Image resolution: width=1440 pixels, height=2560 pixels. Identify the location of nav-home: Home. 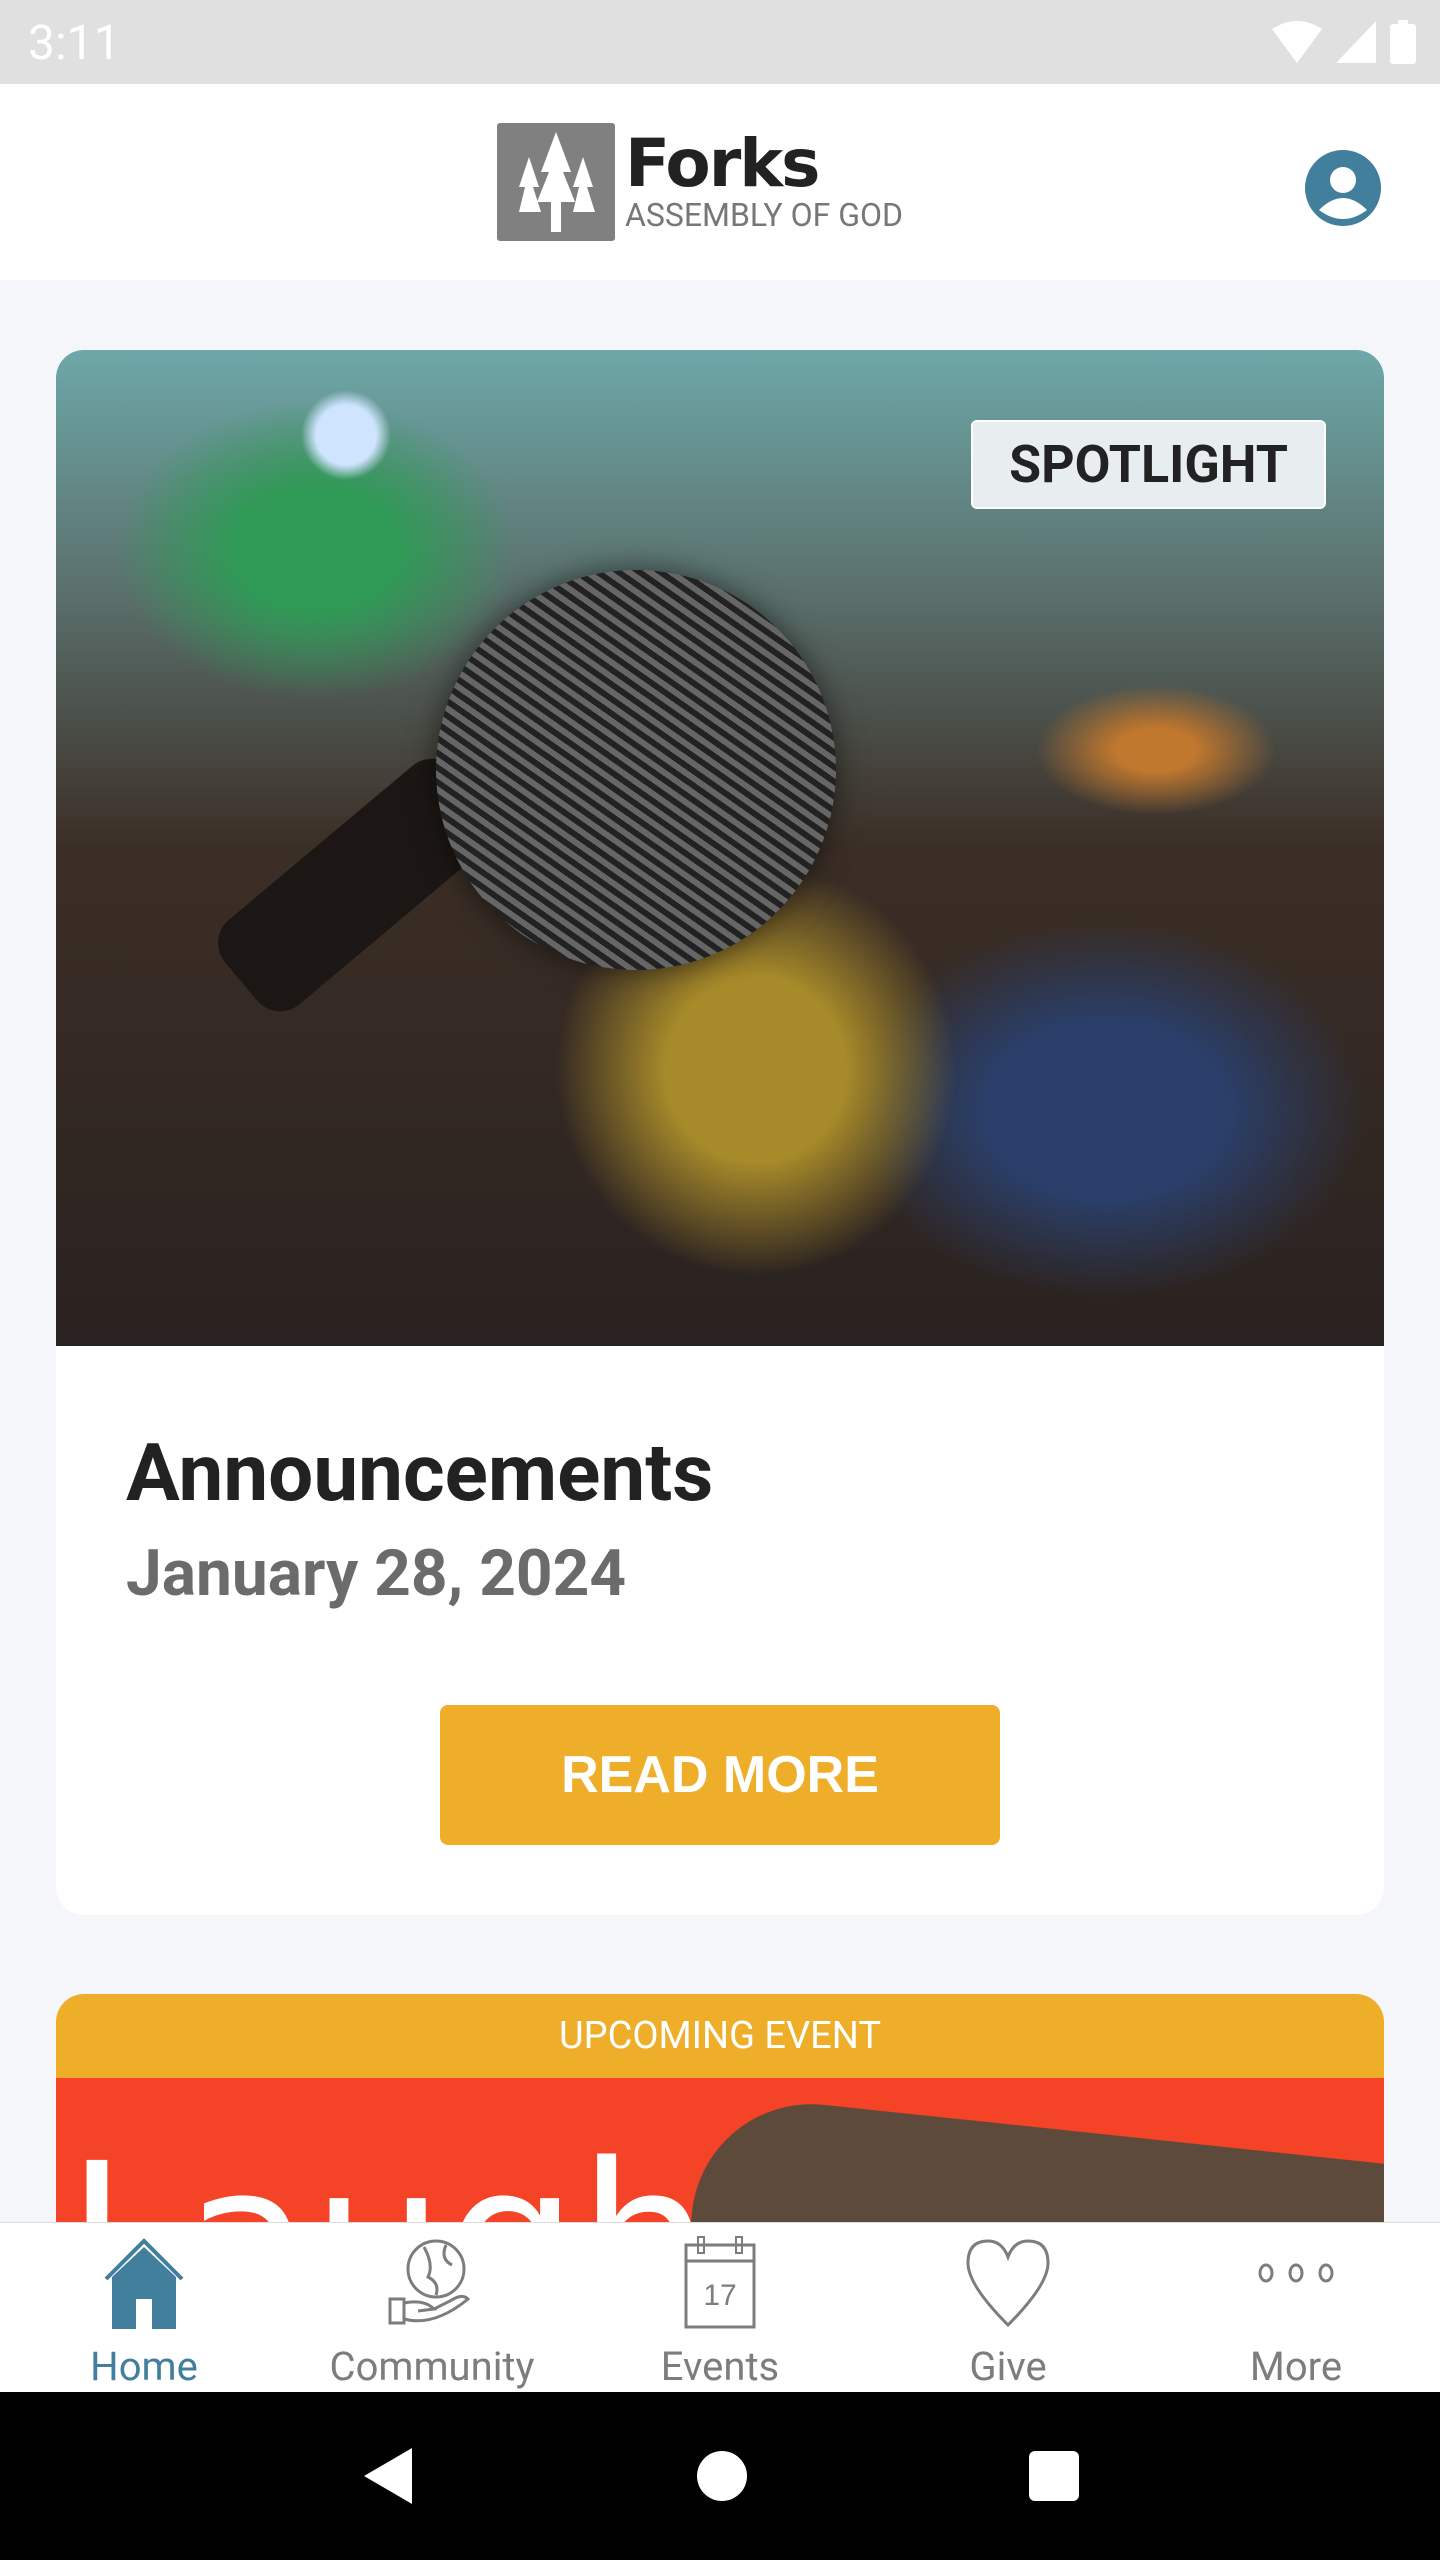
(144, 2307).